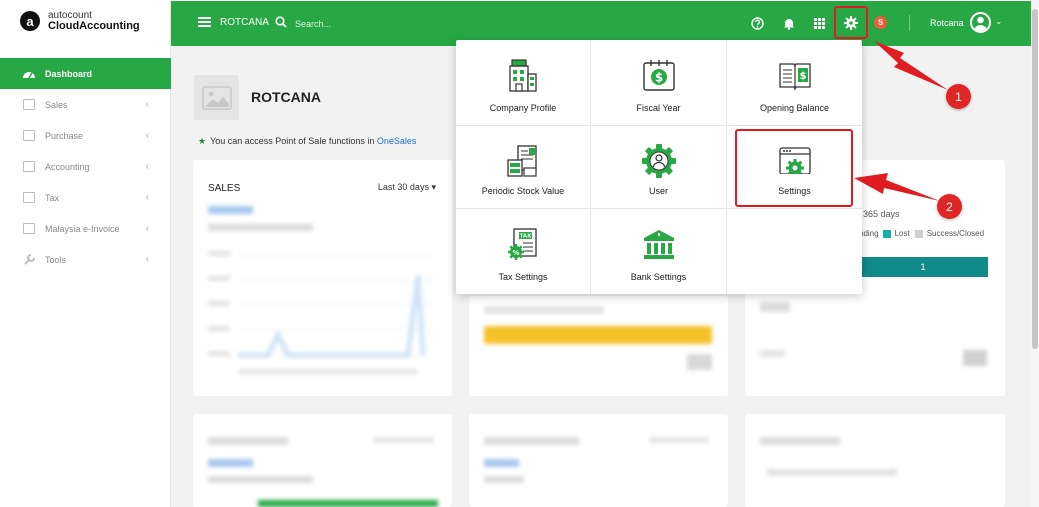  I want to click on annotation-arrows, so click(901, 121).